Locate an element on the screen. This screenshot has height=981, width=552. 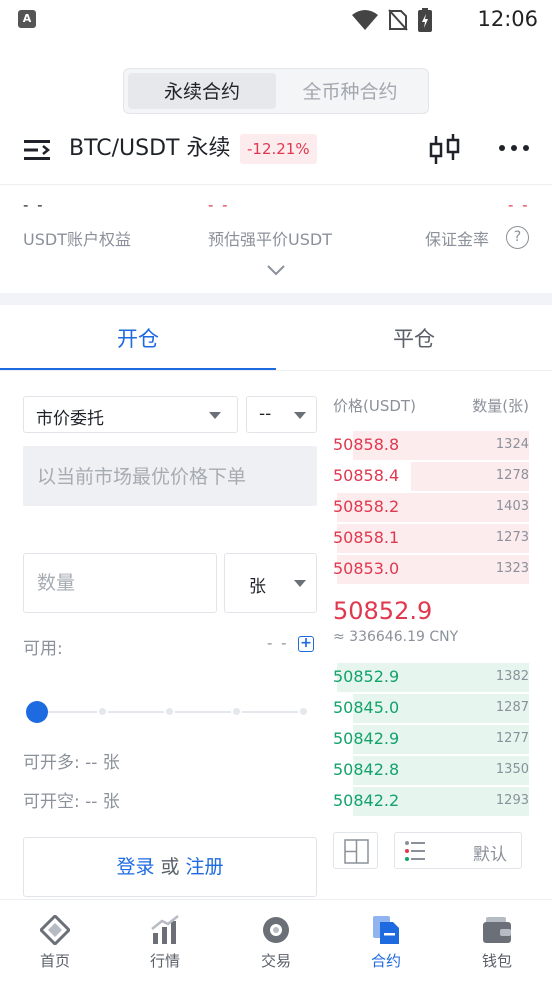
slider-handle is located at coordinates (37, 712).